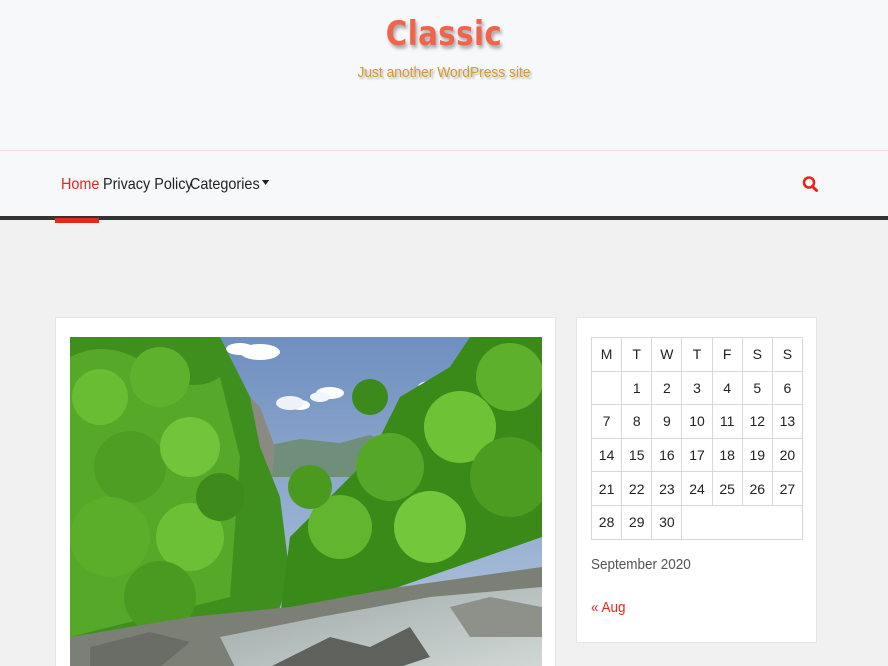 The width and height of the screenshot is (888, 666). Describe the element at coordinates (667, 522) in the screenshot. I see `calendar-day: 30` at that location.